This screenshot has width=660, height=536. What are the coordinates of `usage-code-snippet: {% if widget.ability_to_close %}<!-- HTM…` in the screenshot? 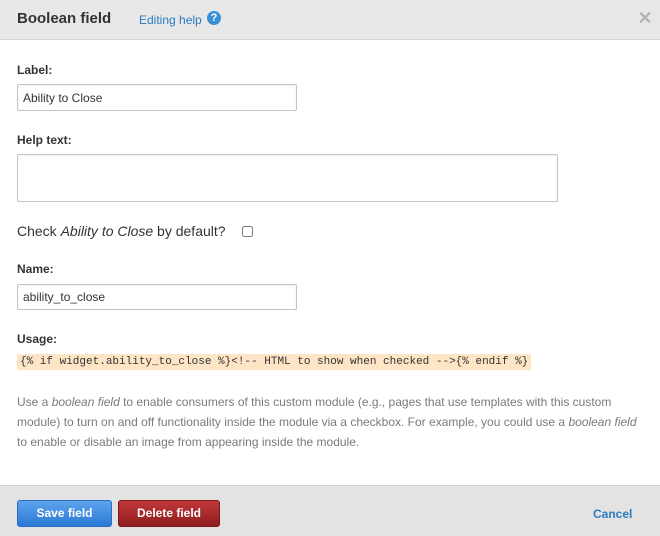 It's located at (274, 362).